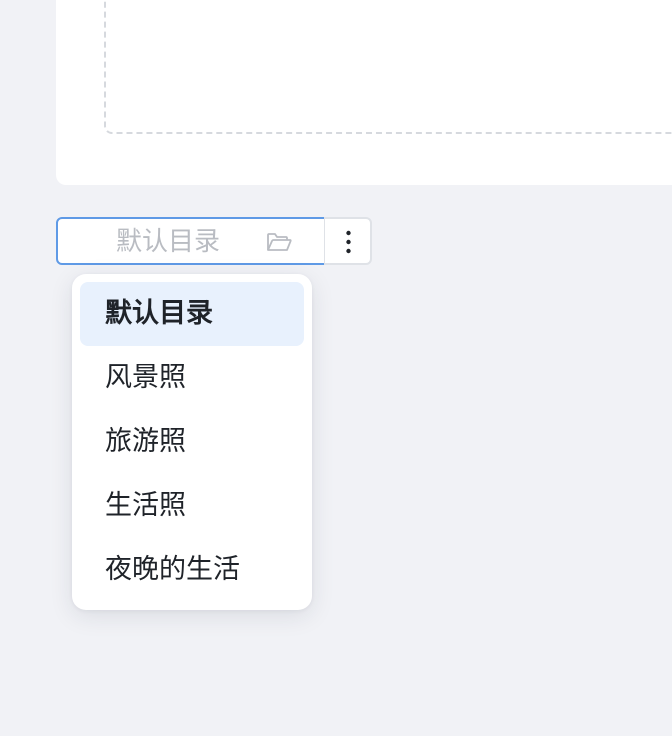 The image size is (672, 736). What do you see at coordinates (279, 242) in the screenshot?
I see `folder-open-icon` at bounding box center [279, 242].